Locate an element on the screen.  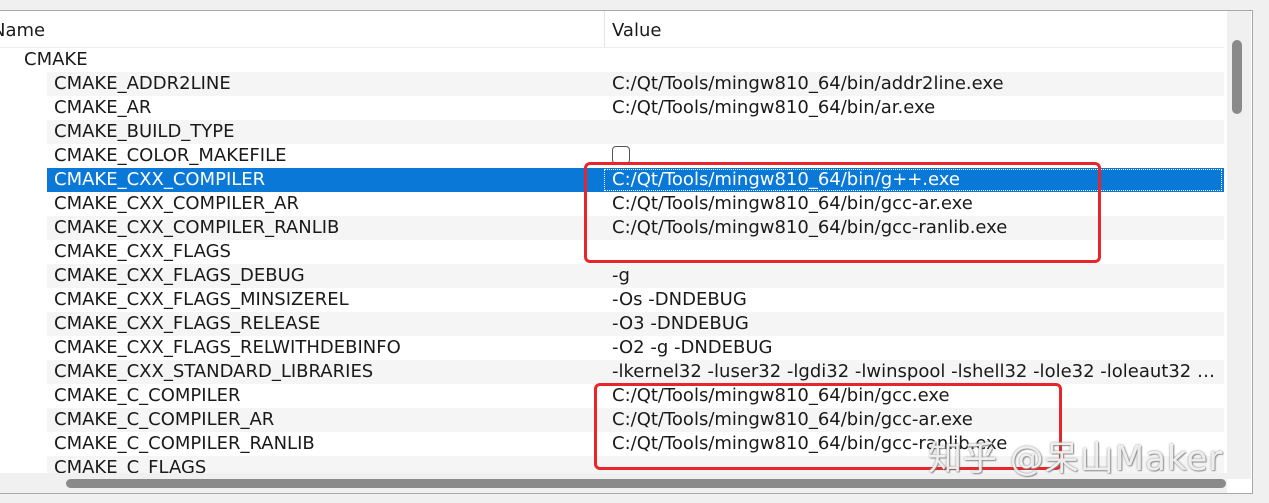
variable-name: CMAKE_CXX_FLAGS_RELWITHDEBINFO is located at coordinates (227, 347).